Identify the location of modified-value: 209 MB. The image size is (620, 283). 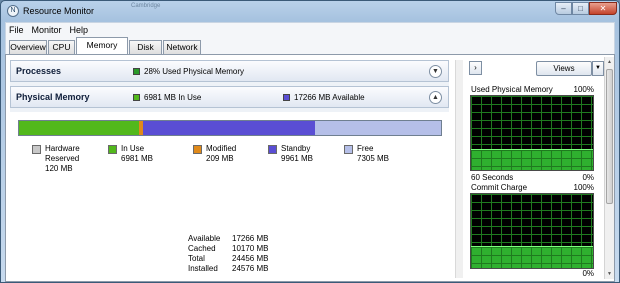
(220, 158).